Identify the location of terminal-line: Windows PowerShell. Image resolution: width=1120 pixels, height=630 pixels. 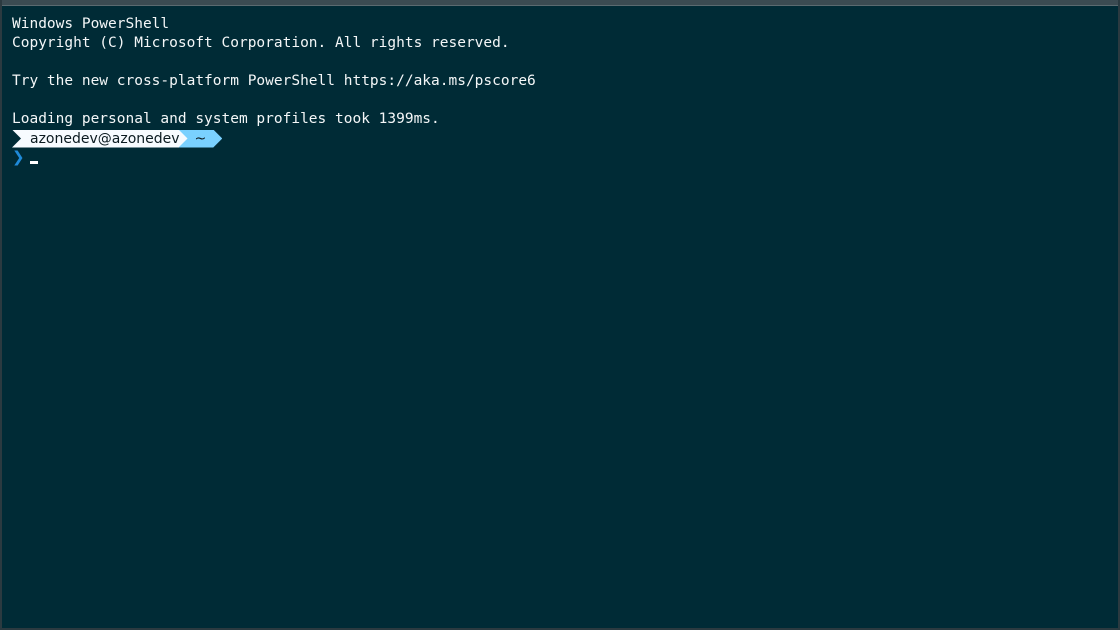
(91, 24).